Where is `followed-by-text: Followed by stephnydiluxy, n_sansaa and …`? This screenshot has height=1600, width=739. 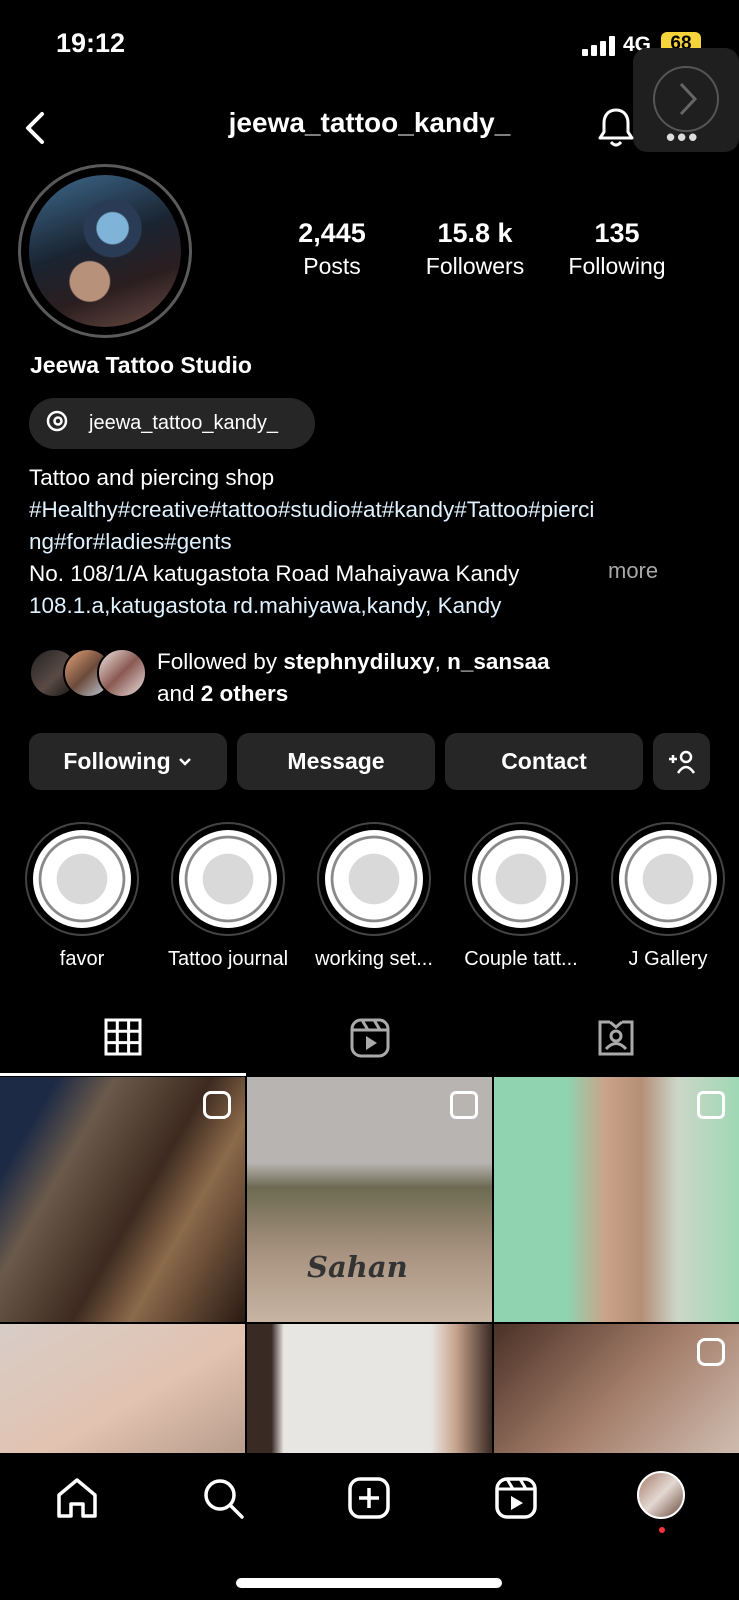
followed-by-text: Followed by stephnydiluxy, n_sansaa and … is located at coordinates (353, 678).